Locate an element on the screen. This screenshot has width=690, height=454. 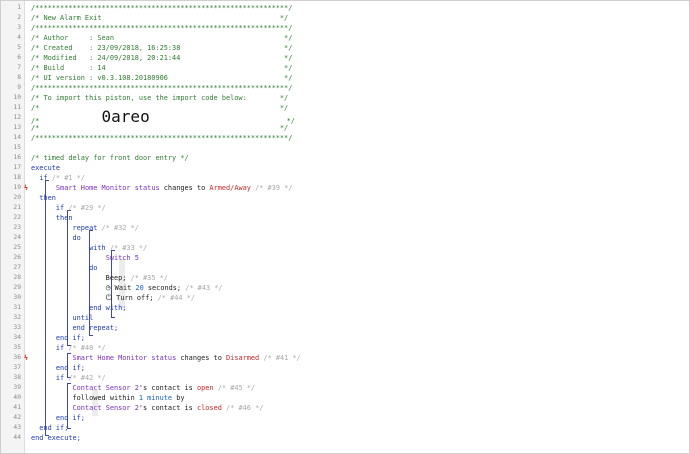
lightning-trigger-icon: ϟ is located at coordinates (26, 358).